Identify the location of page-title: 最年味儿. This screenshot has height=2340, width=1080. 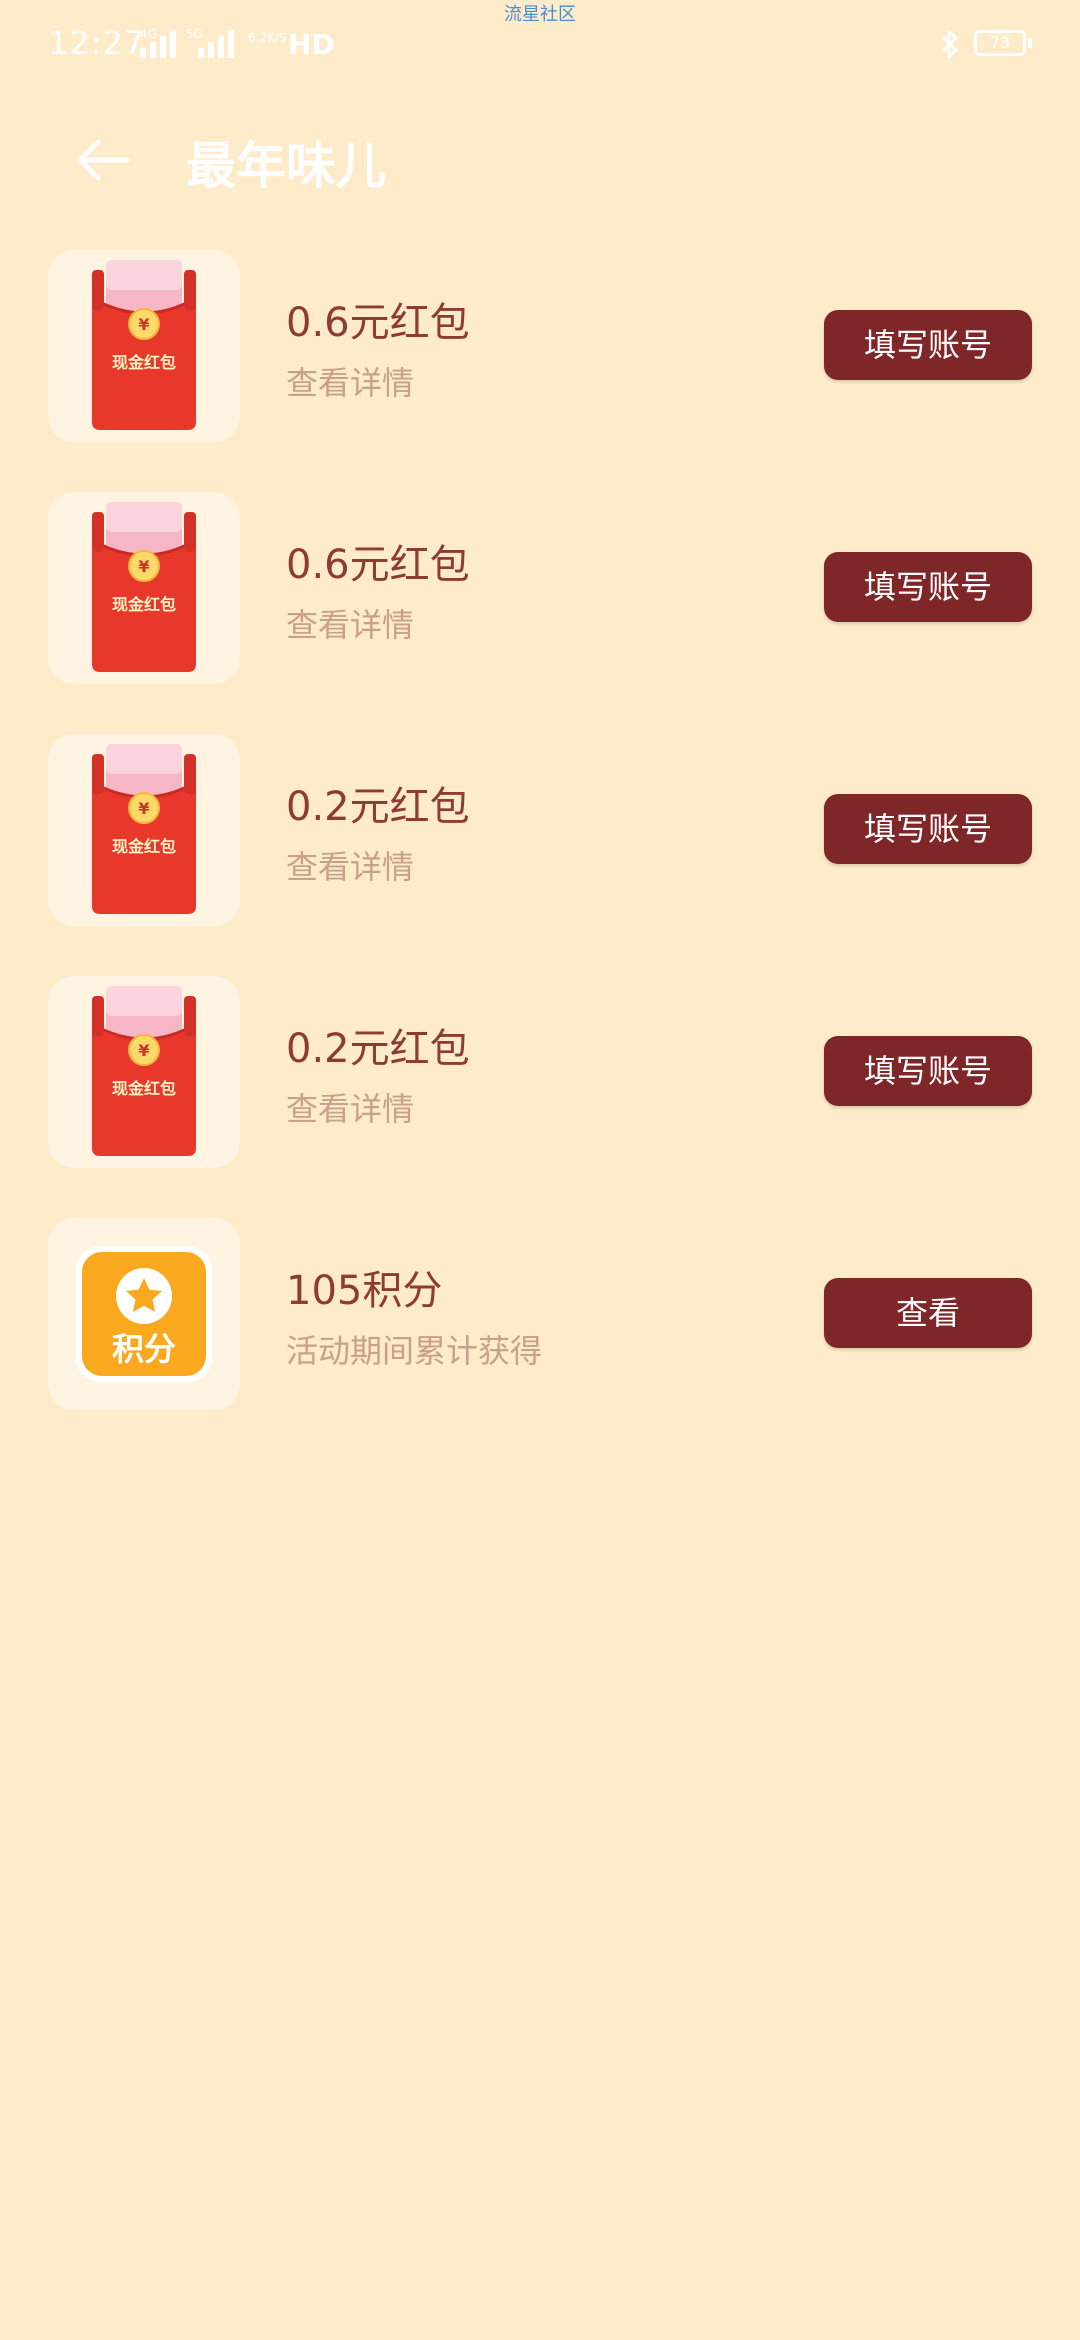
(286, 166).